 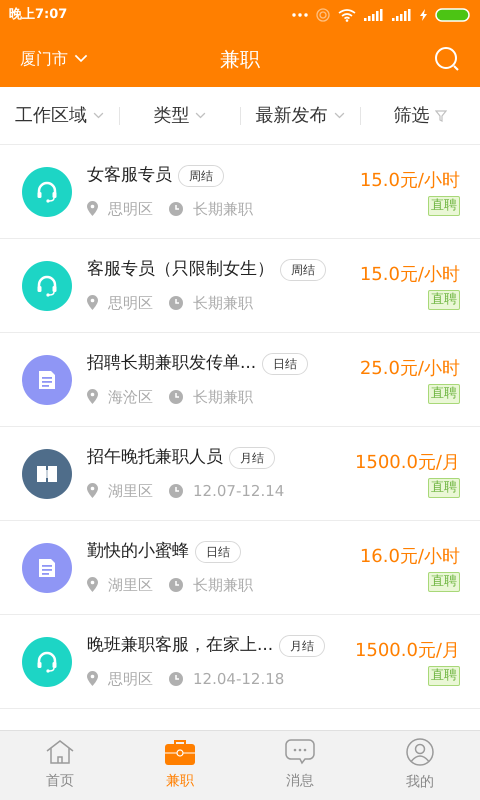 I want to click on status-time: 晚上7:07, so click(x=38, y=15).